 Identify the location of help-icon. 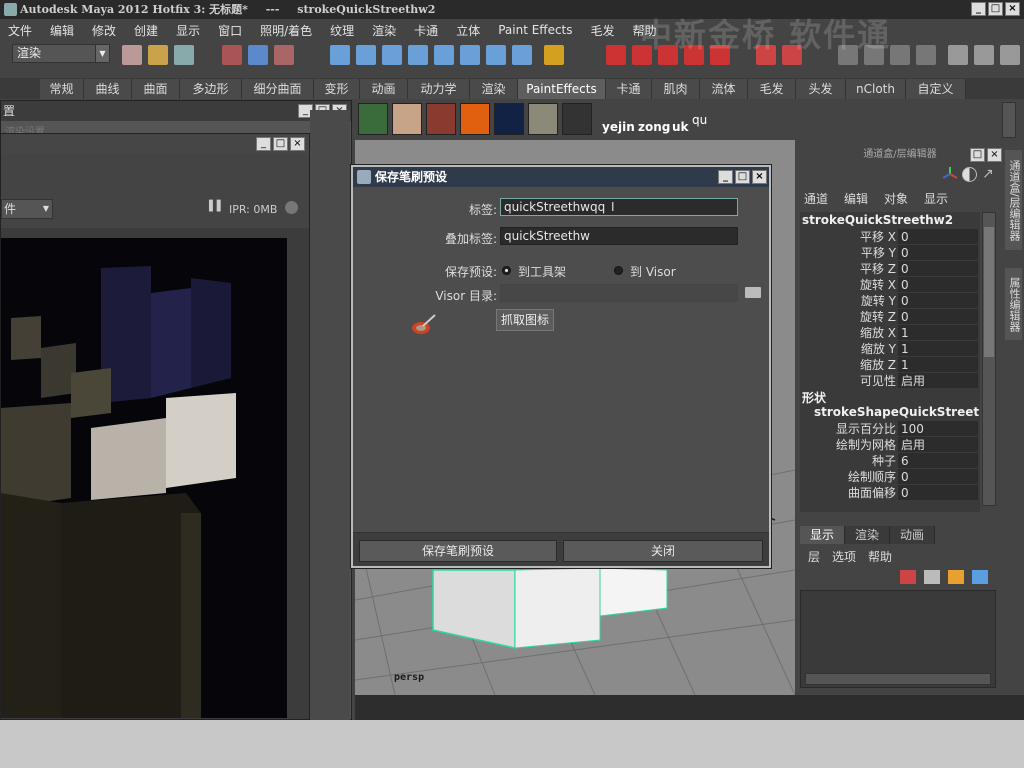
(522, 55).